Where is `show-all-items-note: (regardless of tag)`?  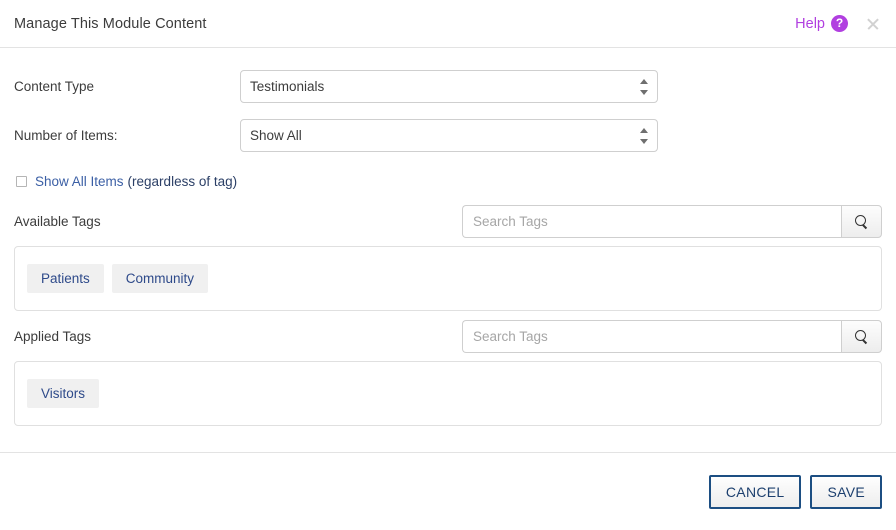 show-all-items-note: (regardless of tag) is located at coordinates (182, 181).